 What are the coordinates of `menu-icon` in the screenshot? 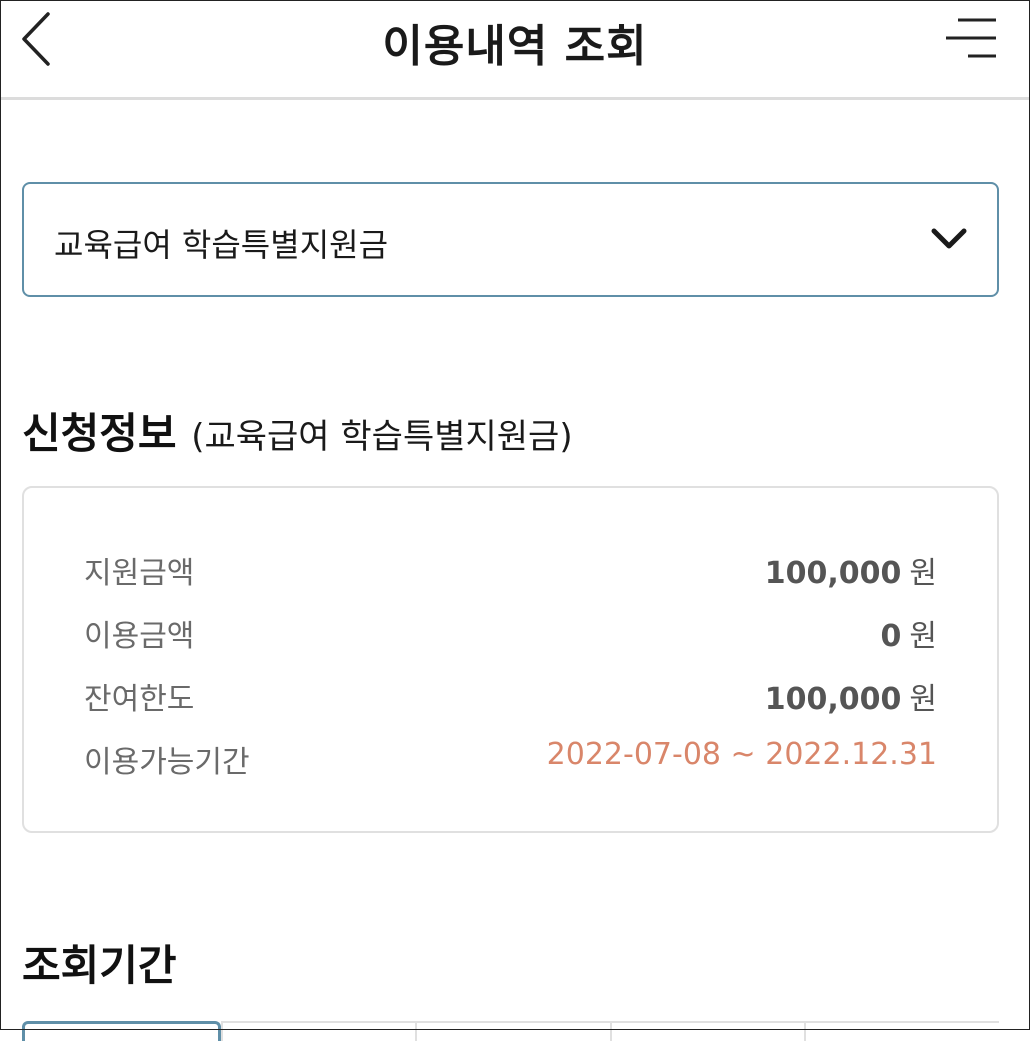 It's located at (971, 38).